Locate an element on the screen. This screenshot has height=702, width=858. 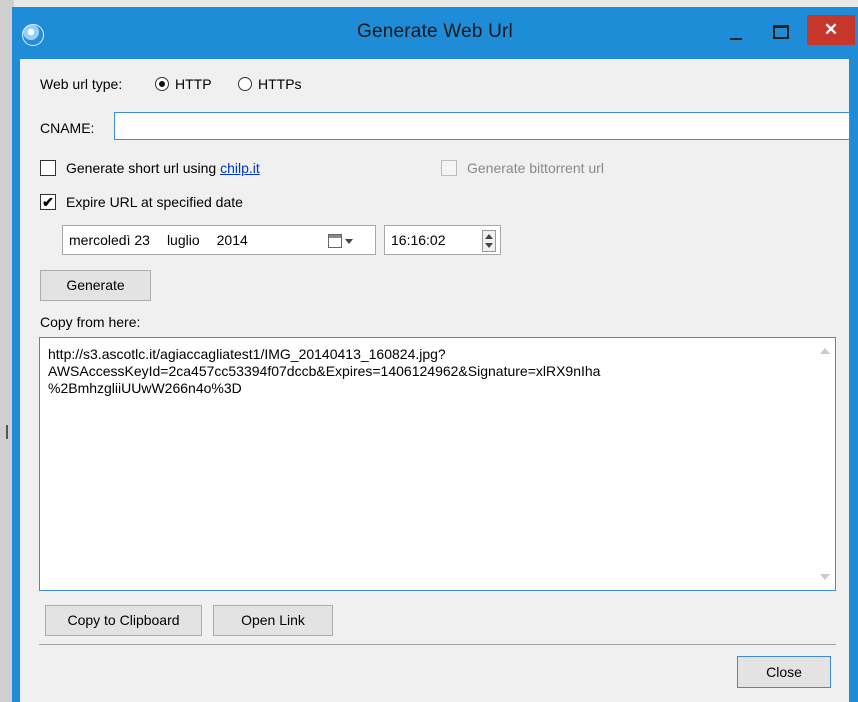
maximize-icon is located at coordinates (780, 32).